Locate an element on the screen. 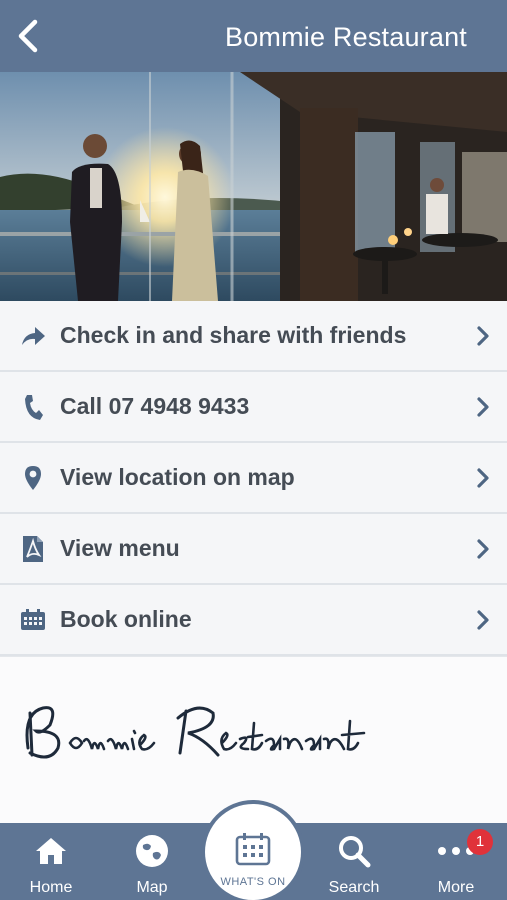 This screenshot has height=900, width=507. tab-home-label: Home is located at coordinates (51, 887).